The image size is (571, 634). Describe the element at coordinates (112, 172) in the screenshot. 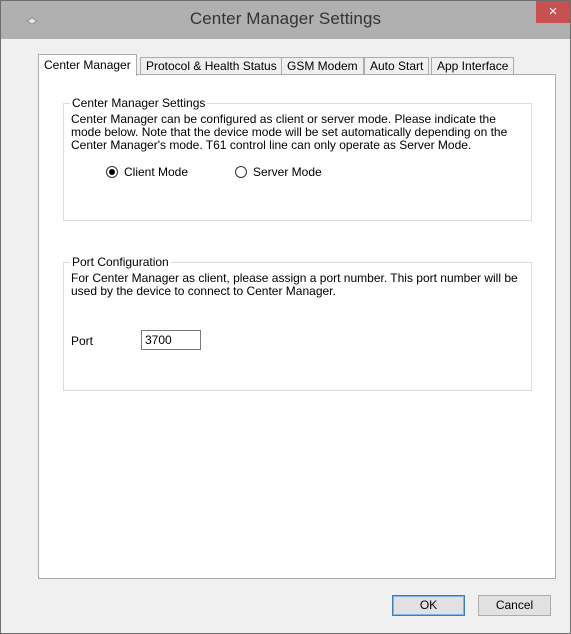

I see `client-mode-radio-indicator` at that location.